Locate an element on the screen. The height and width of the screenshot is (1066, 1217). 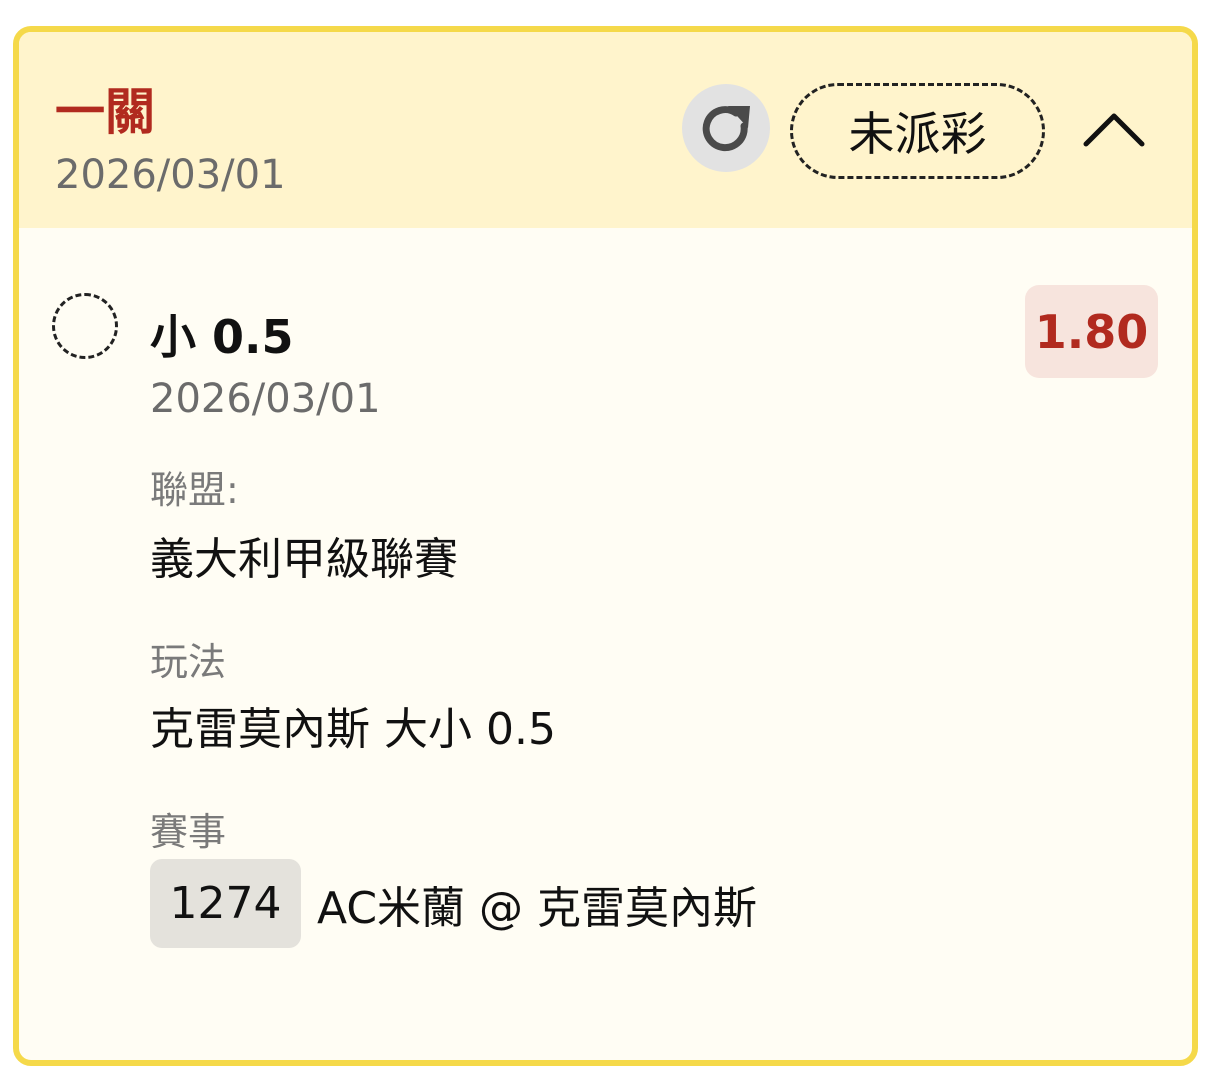
match-row: 1274 AC米蘭 @ 克雷莫內斯 is located at coordinates (453, 903).